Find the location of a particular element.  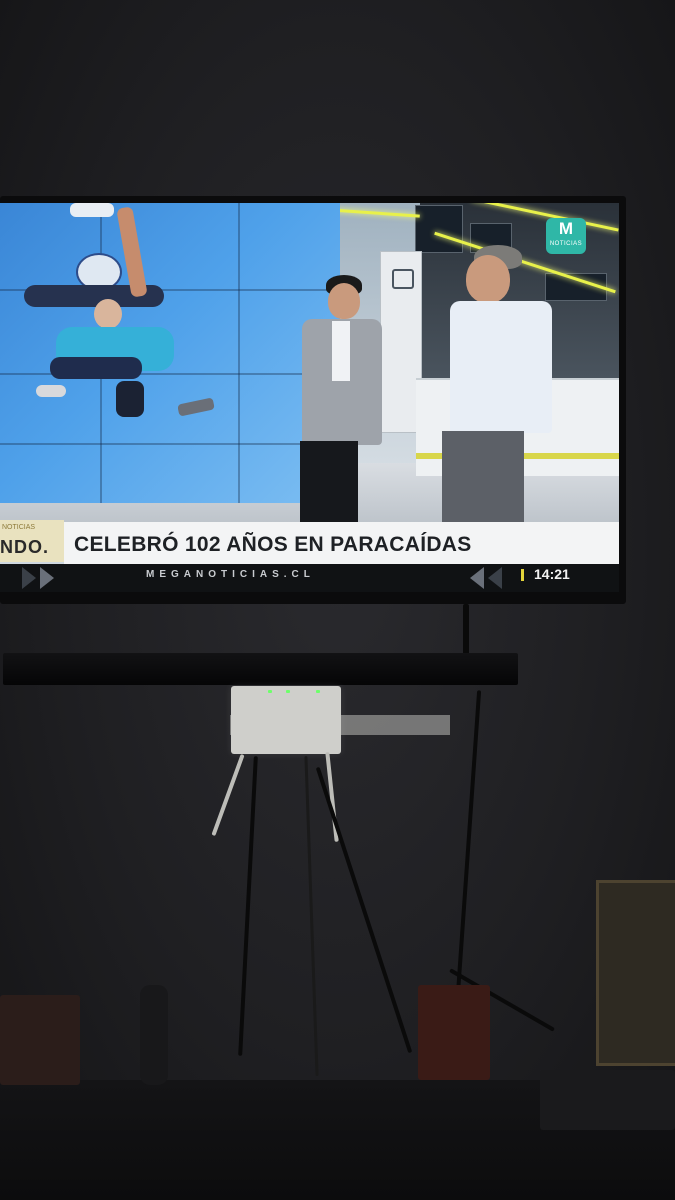

tandem-passenger is located at coordinates (106, 360).